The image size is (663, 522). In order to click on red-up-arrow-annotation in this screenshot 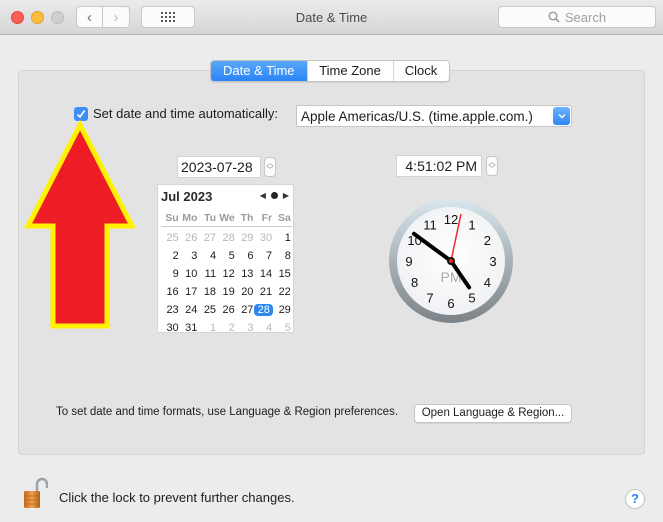, I will do `click(80, 224)`.